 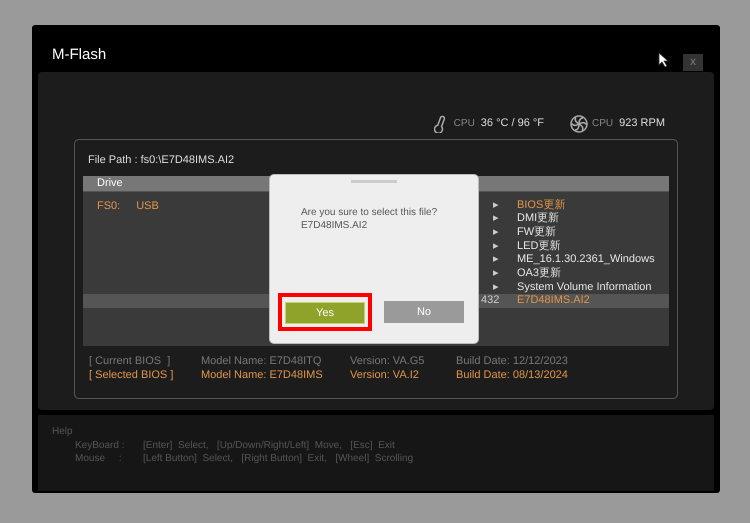 I want to click on bios-version: Version: VA.I2, so click(x=385, y=375).